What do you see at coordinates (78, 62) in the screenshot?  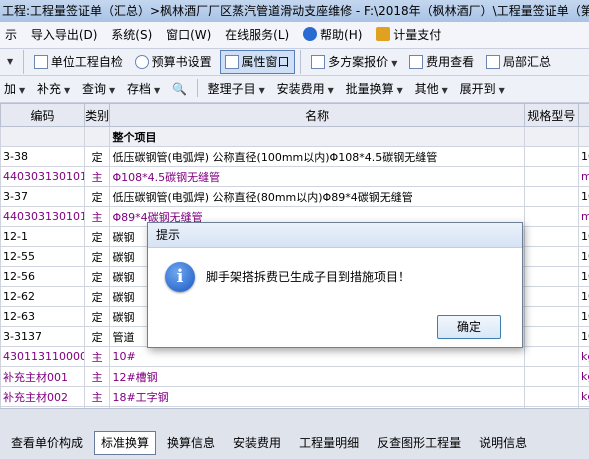 I see `unit-check-button: 单位工程自检` at bounding box center [78, 62].